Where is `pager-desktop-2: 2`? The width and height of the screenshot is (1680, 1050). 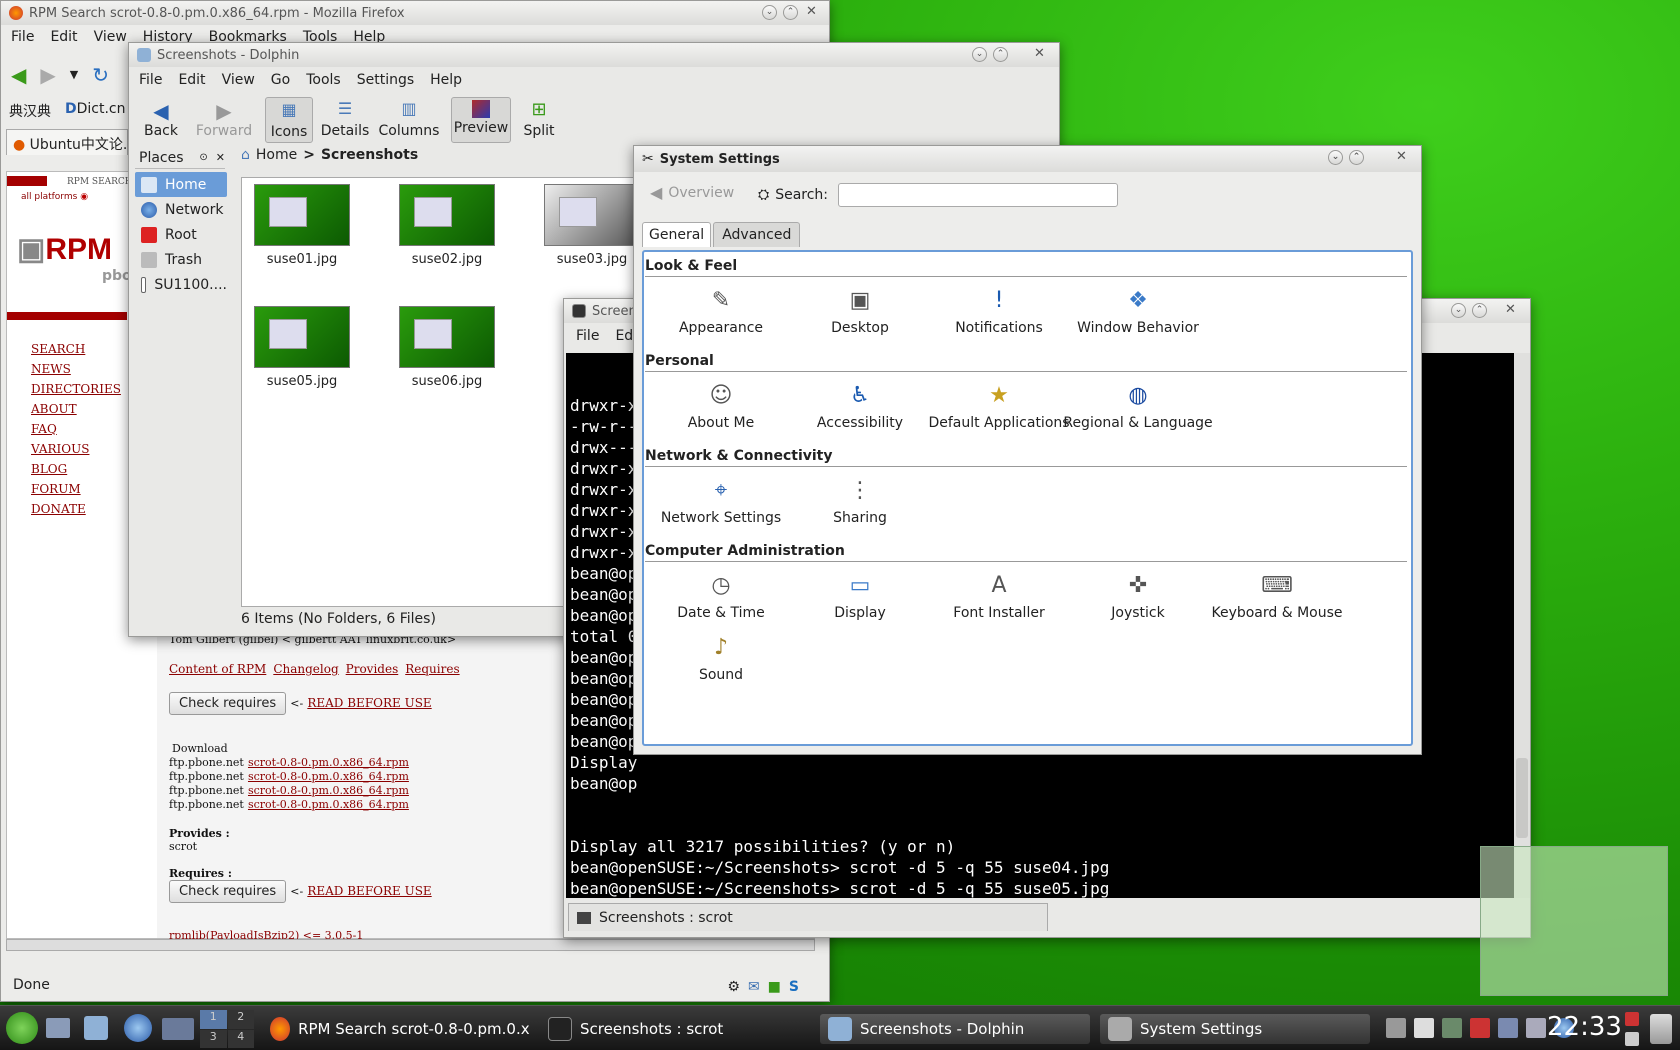 pager-desktop-2: 2 is located at coordinates (240, 1019).